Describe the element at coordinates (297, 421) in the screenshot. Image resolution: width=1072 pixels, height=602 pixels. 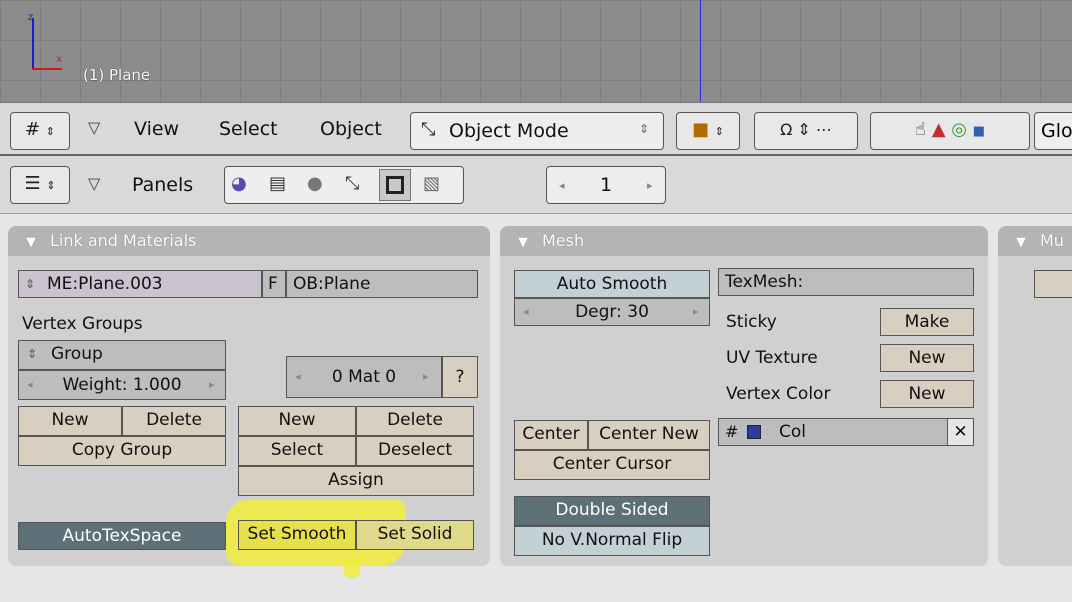
I see `material-new-button: New` at that location.